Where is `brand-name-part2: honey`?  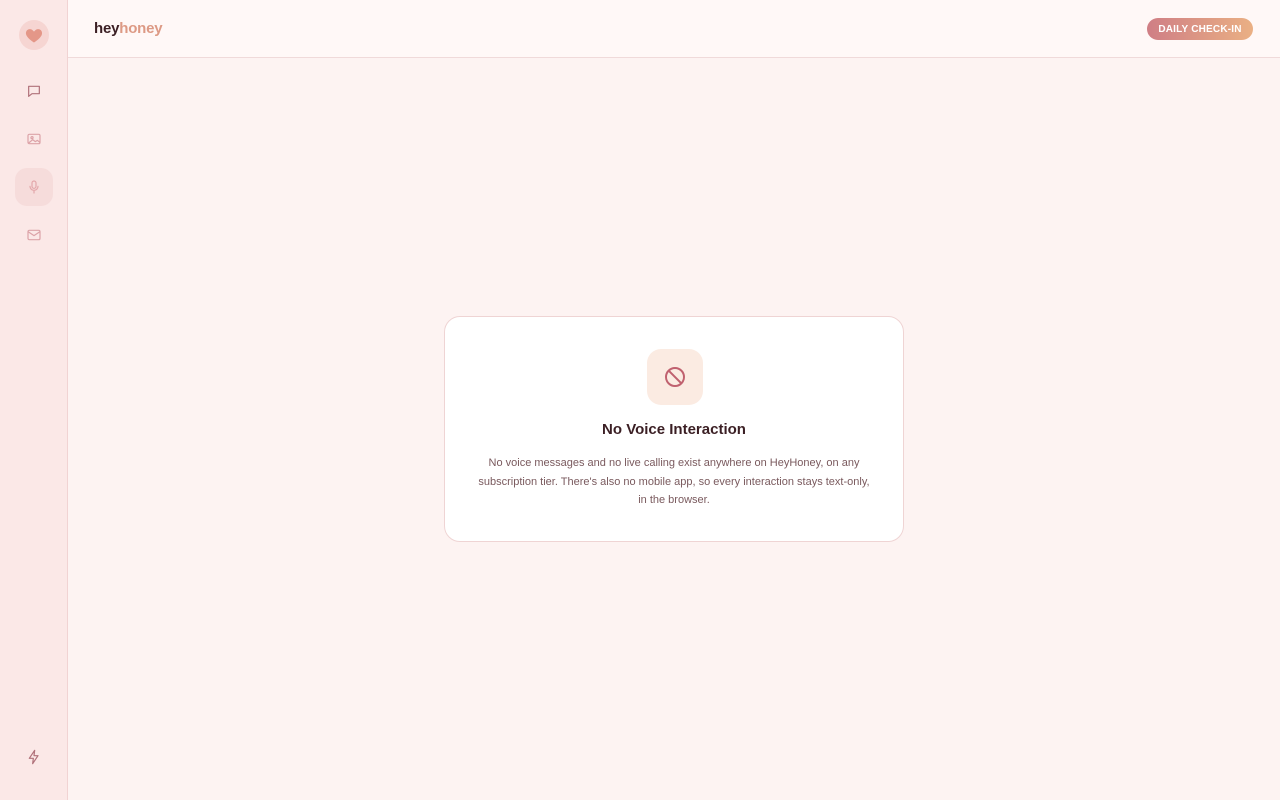
brand-name-part2: honey is located at coordinates (141, 28).